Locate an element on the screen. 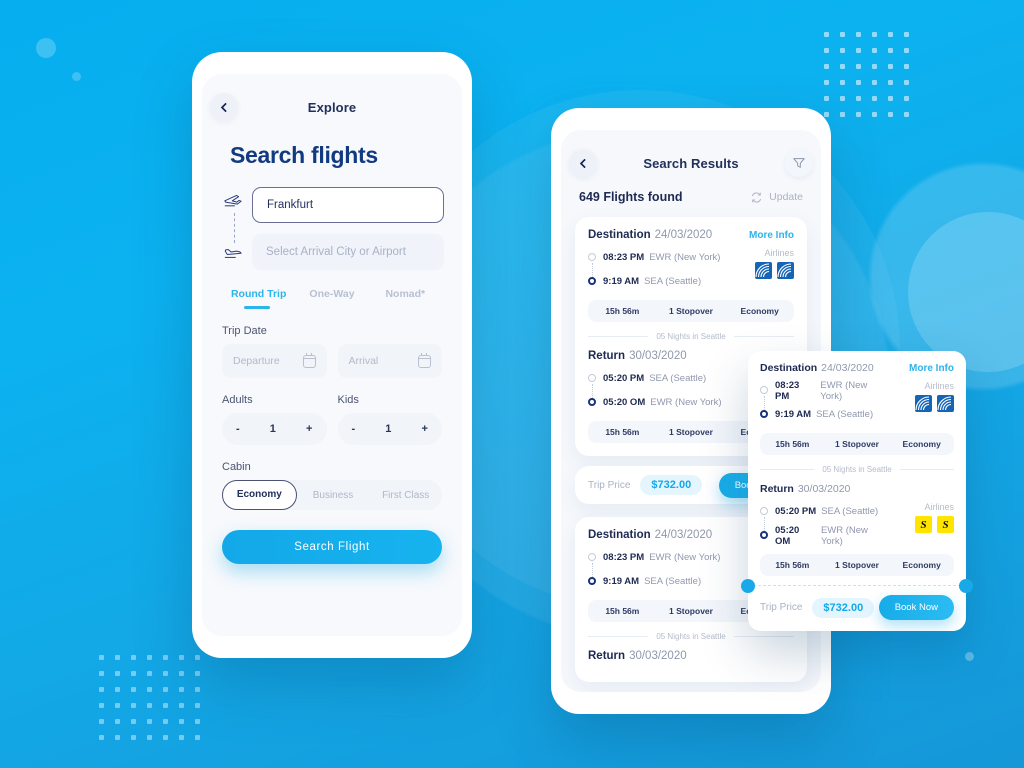 The image size is (1024, 768). departure-date-input: Departure is located at coordinates (274, 361).